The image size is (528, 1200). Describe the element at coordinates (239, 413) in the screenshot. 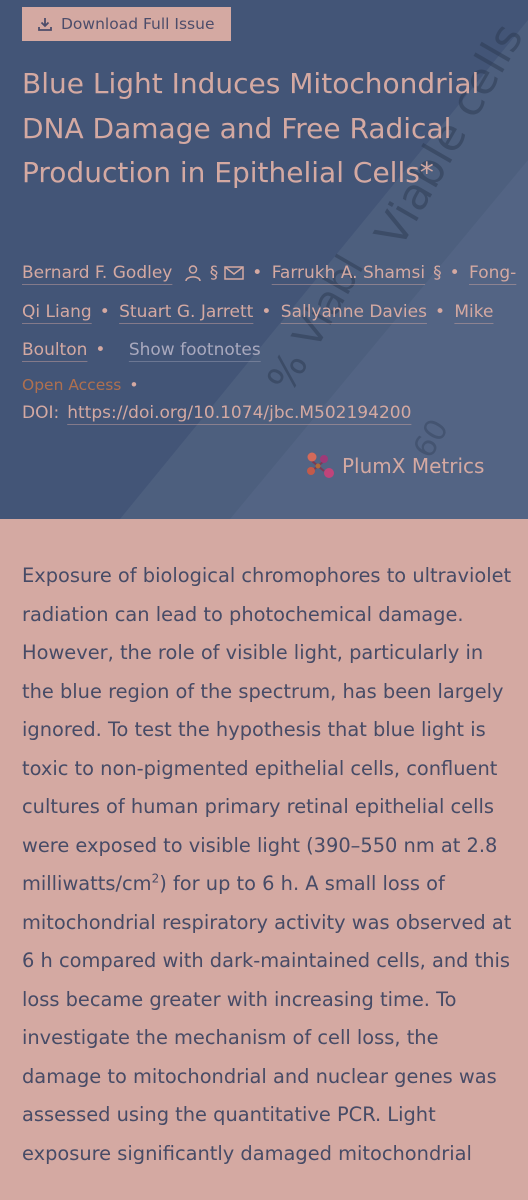

I see `doi-link: https://doi.org/10.1074/jbc.M502194200` at that location.